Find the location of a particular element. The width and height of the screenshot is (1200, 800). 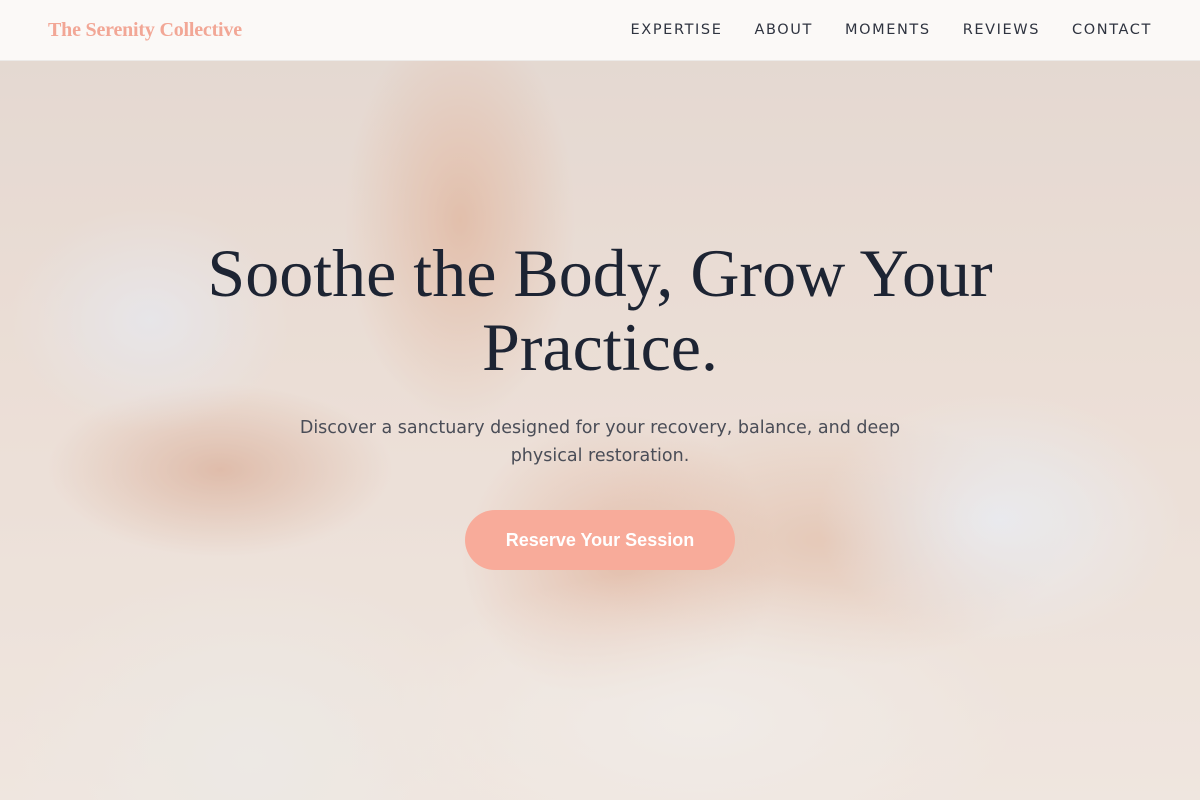

hero-headline: Soothe the Body, Grow Your Practice. is located at coordinates (600, 310).